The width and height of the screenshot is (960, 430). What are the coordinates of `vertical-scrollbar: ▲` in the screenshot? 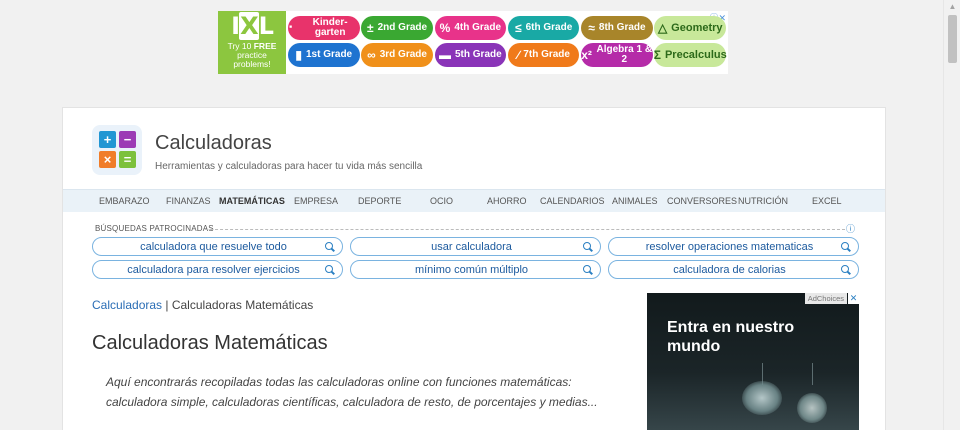 It's located at (951, 215).